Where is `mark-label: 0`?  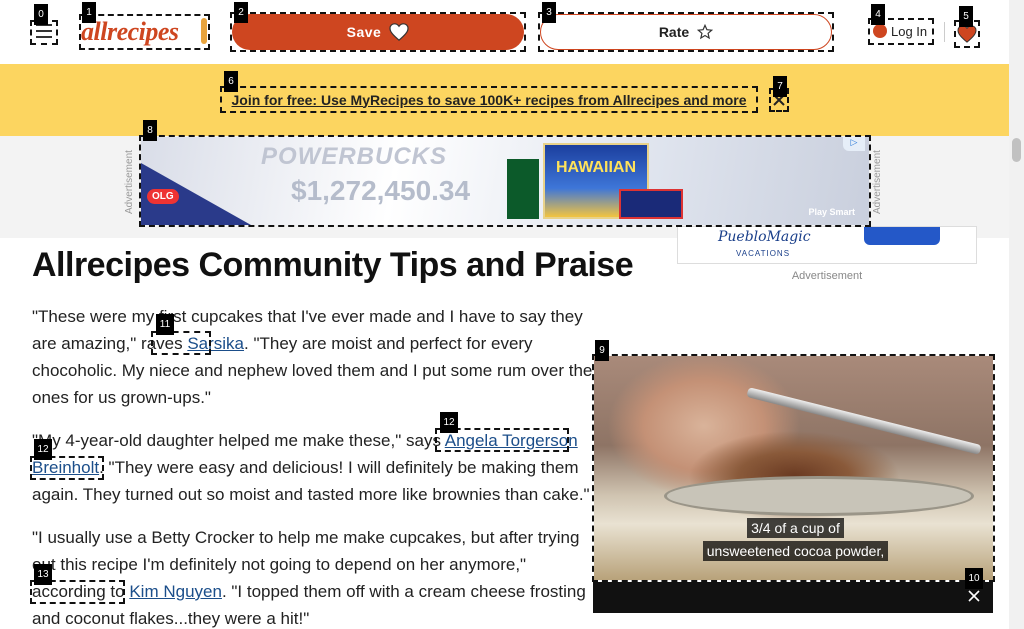 mark-label: 0 is located at coordinates (41, 14).